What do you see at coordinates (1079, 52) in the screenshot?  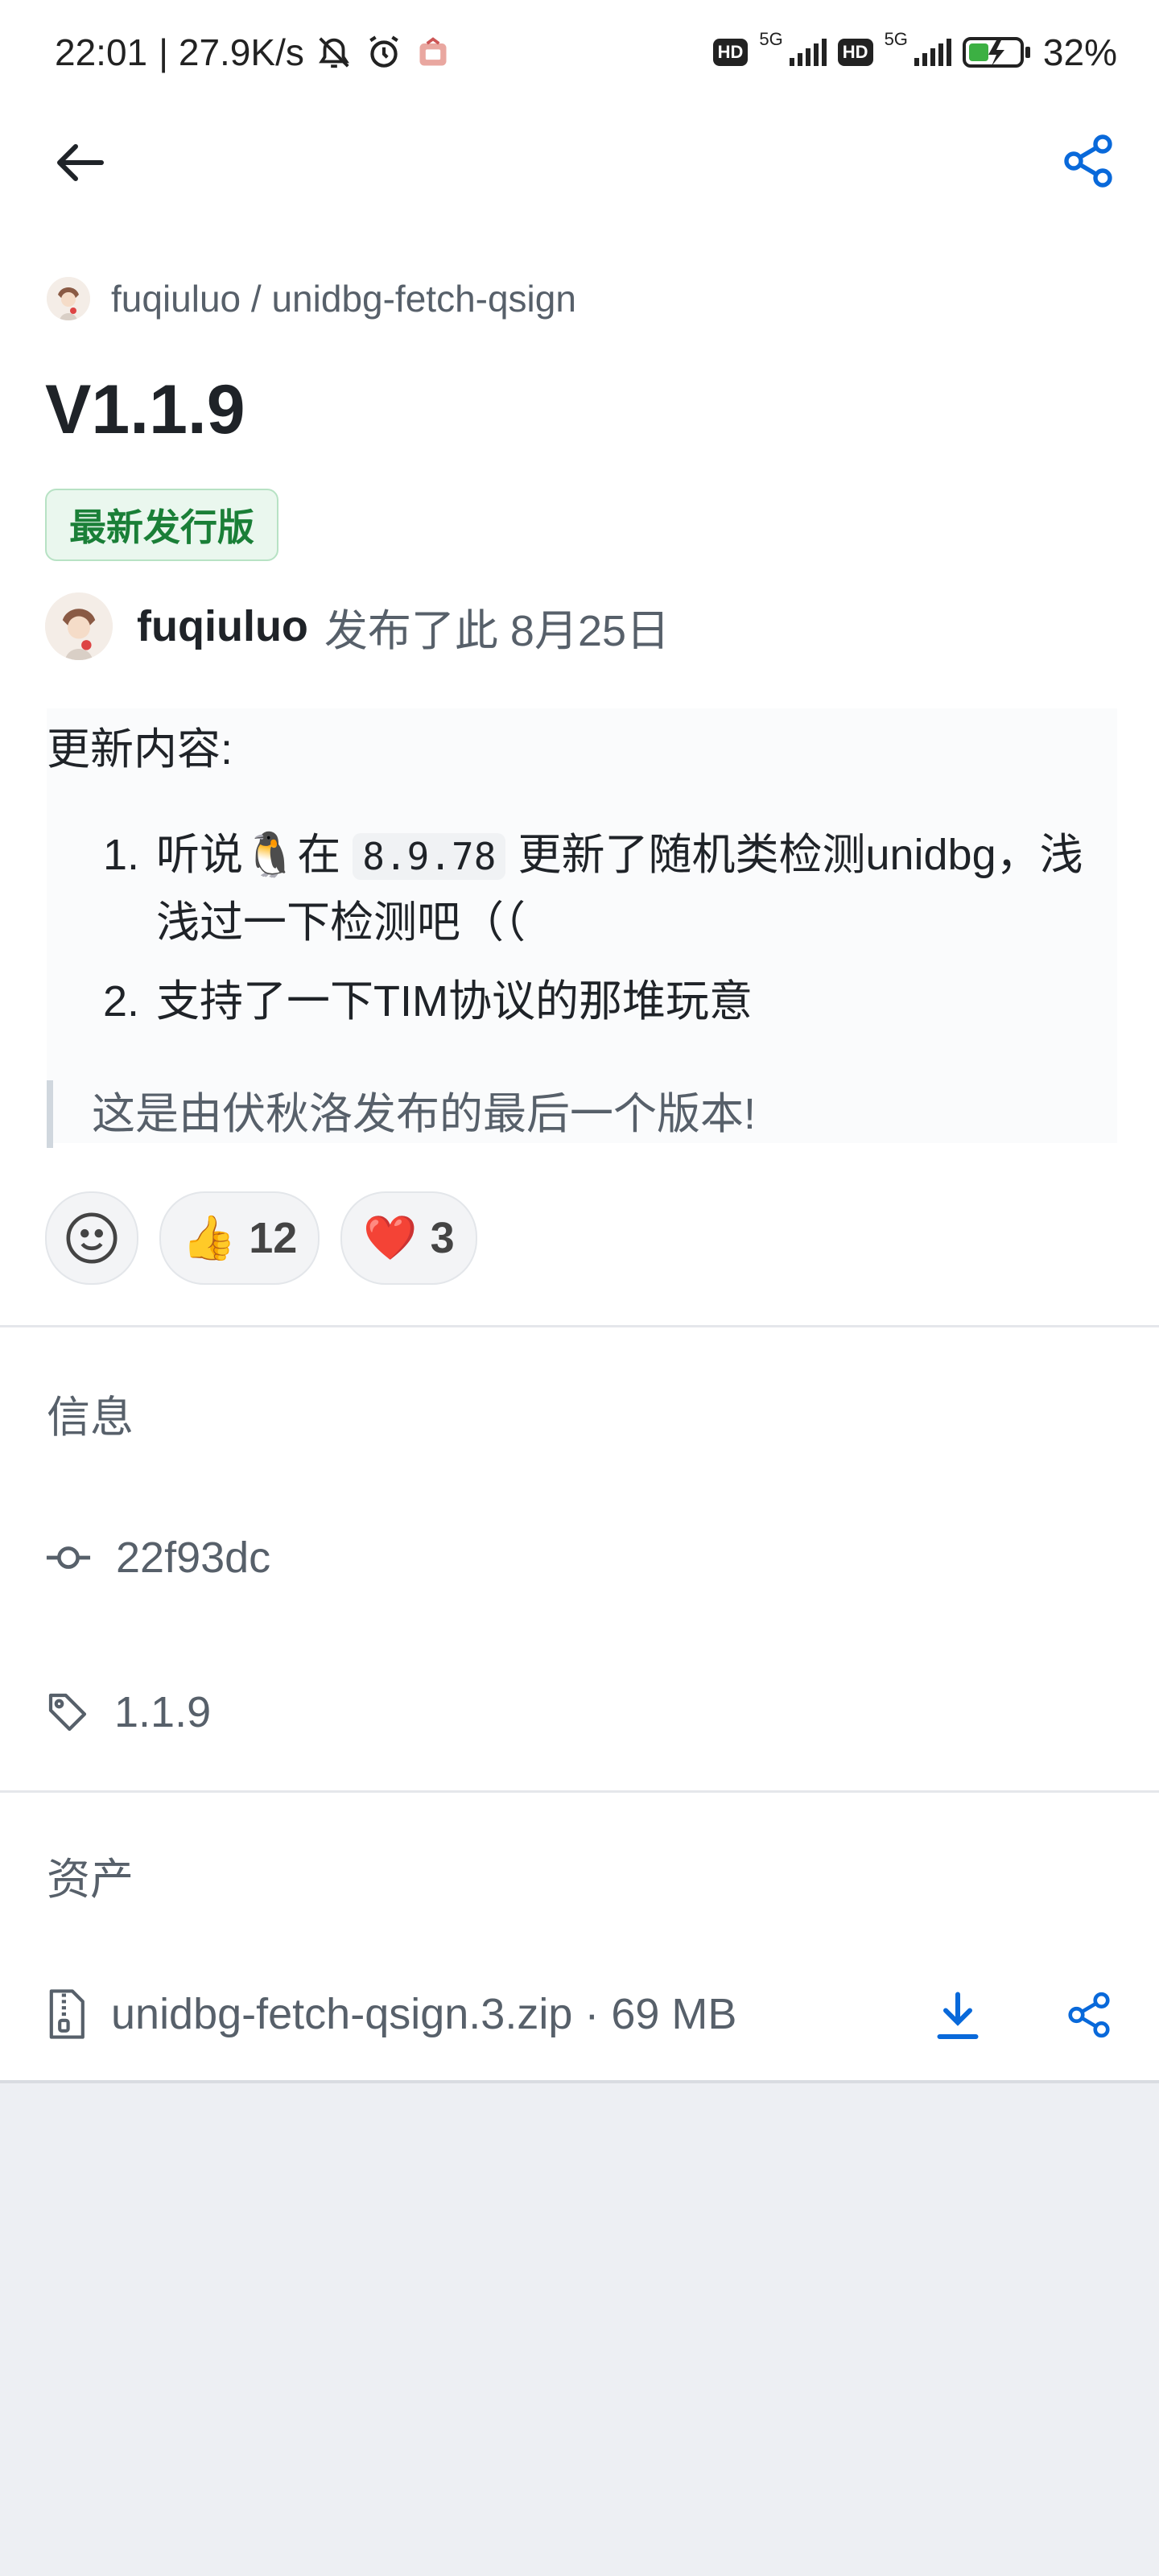 I see `battery-percent: 32%` at bounding box center [1079, 52].